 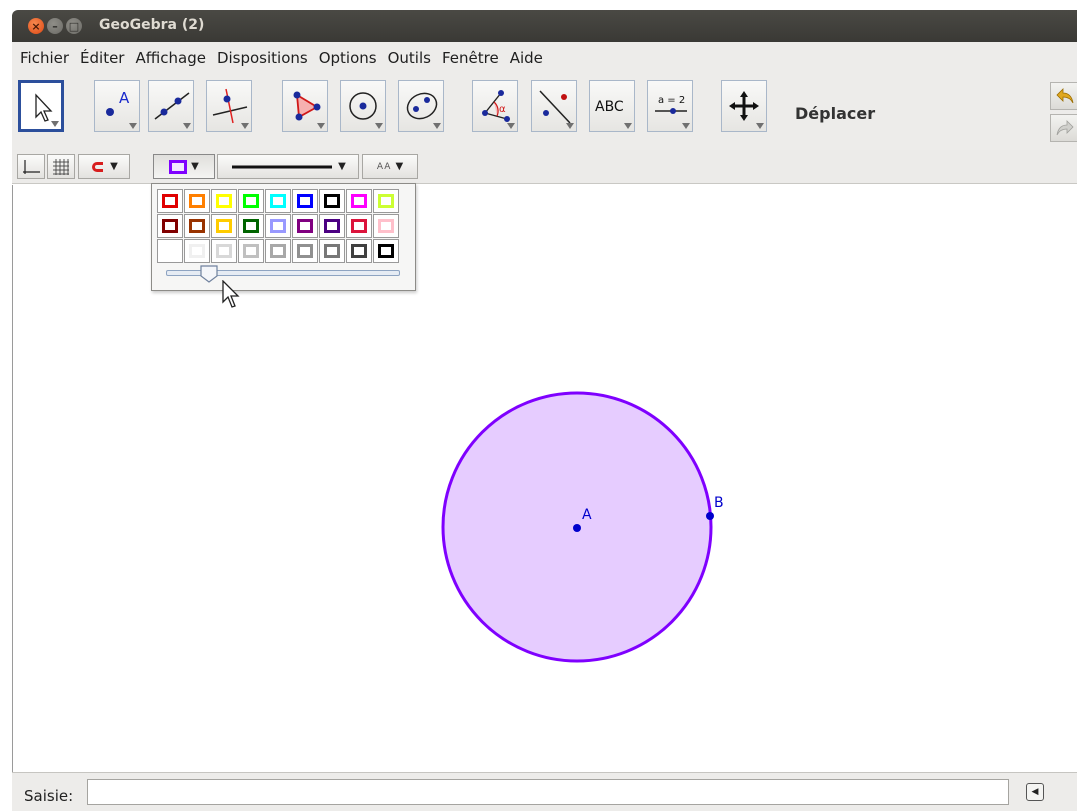 I want to click on toggle-axes-button, so click(x=31, y=166).